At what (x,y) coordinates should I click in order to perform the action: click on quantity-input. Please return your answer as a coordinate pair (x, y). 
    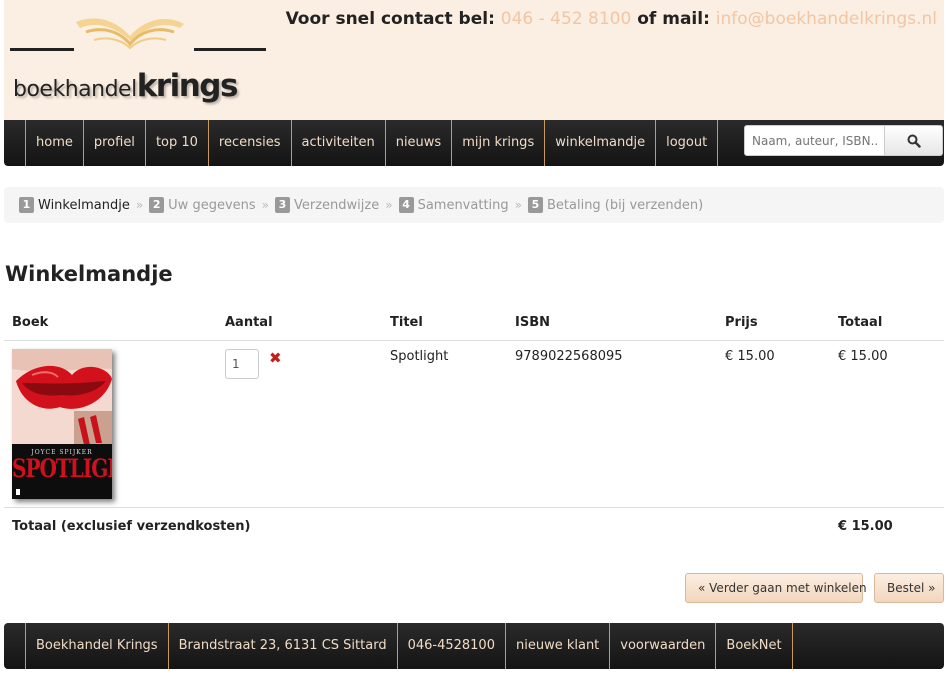
    Looking at the image, I should click on (242, 363).